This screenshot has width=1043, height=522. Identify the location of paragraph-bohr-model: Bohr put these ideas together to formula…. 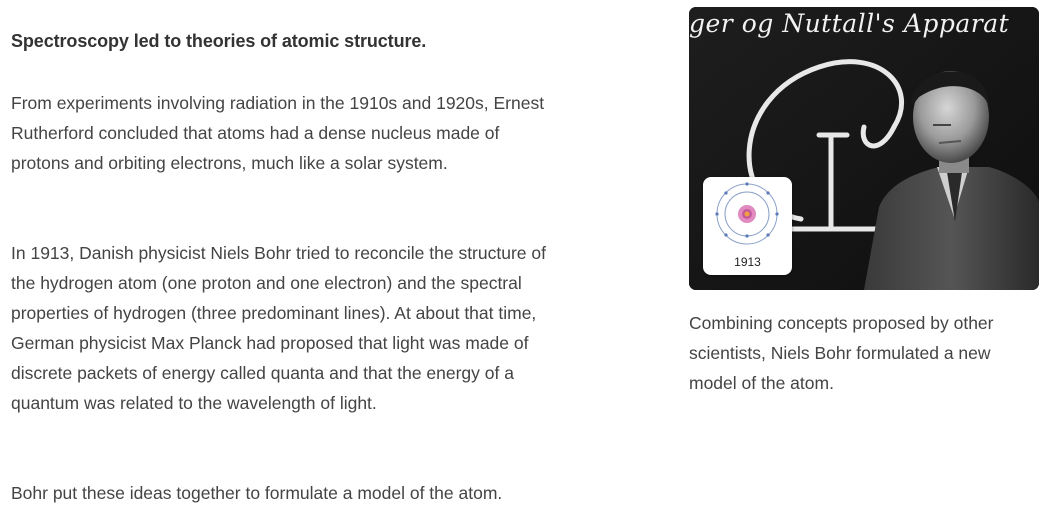
(257, 493).